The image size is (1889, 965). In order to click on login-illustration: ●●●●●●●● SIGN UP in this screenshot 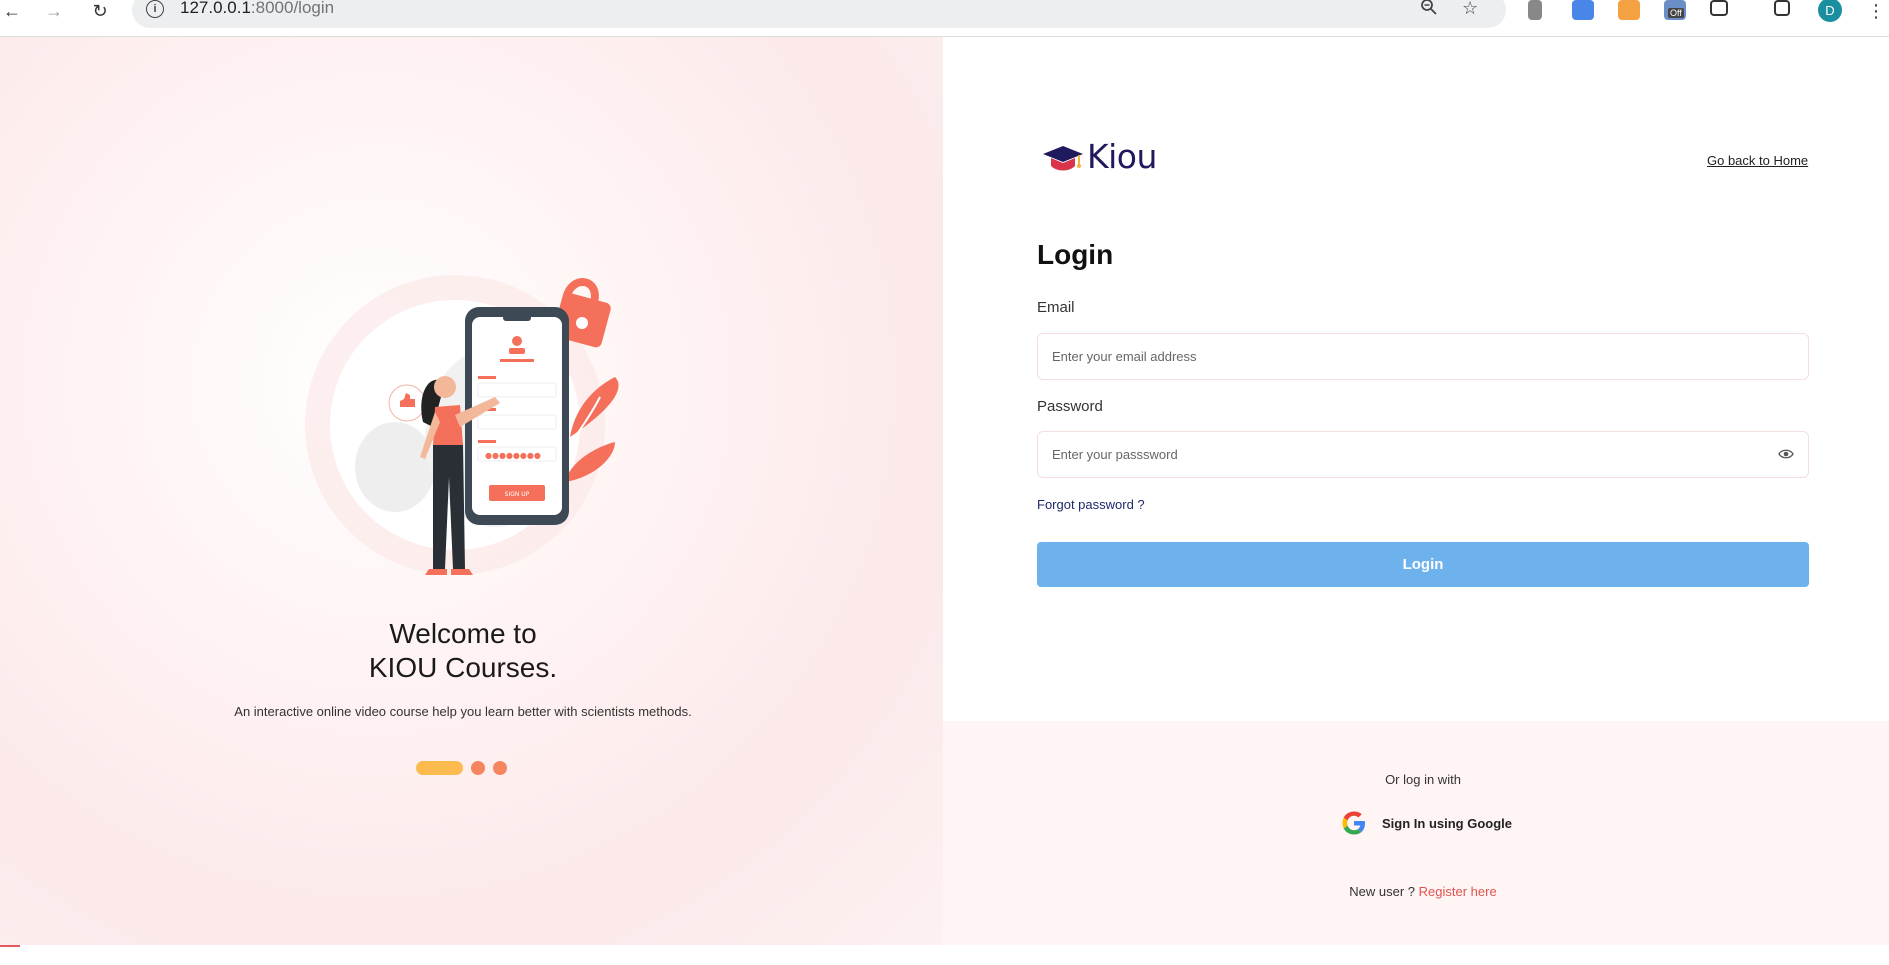, I will do `click(462, 425)`.